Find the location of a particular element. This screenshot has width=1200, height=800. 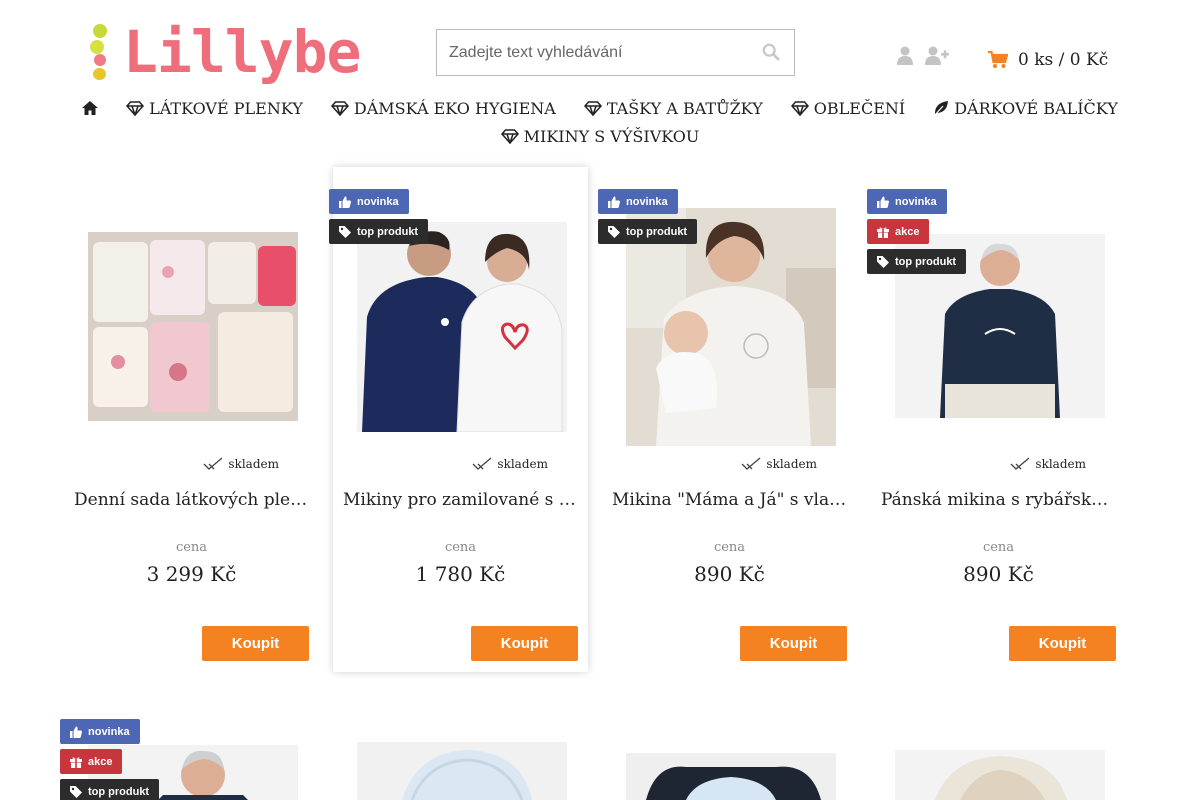

nav-darkove-balicky: DÁRKOVÉ BALÍČKY is located at coordinates (1025, 108).